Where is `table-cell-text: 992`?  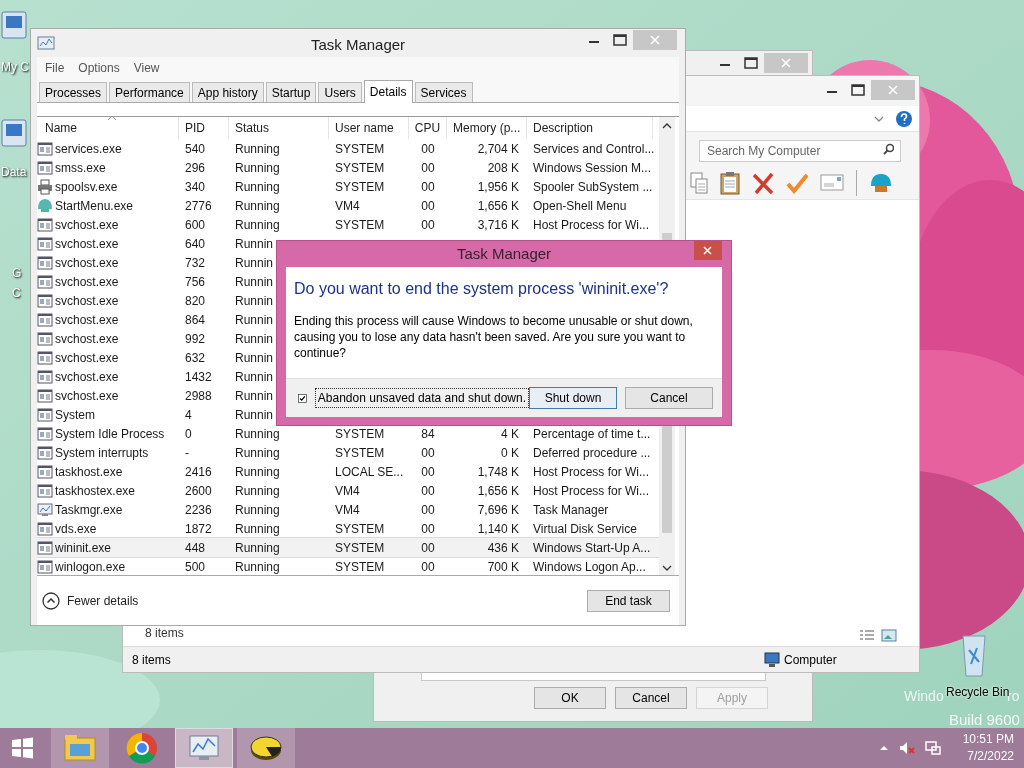
table-cell-text: 992 is located at coordinates (195, 339).